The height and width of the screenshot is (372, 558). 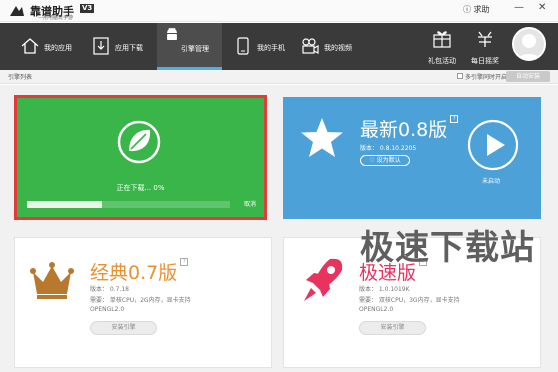 What do you see at coordinates (442, 39) in the screenshot?
I see `gift-icon` at bounding box center [442, 39].